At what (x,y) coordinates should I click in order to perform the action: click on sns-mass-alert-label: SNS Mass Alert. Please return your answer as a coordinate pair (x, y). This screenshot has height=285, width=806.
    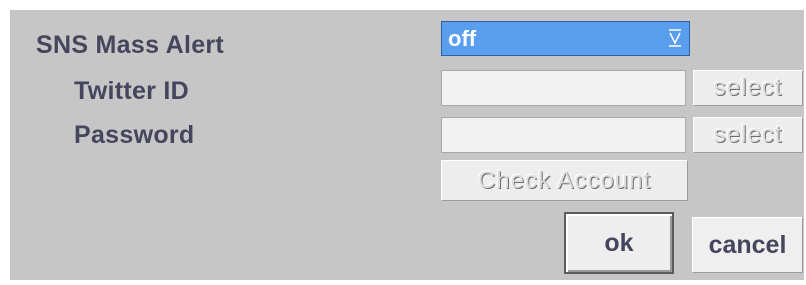
    Looking at the image, I should click on (130, 45).